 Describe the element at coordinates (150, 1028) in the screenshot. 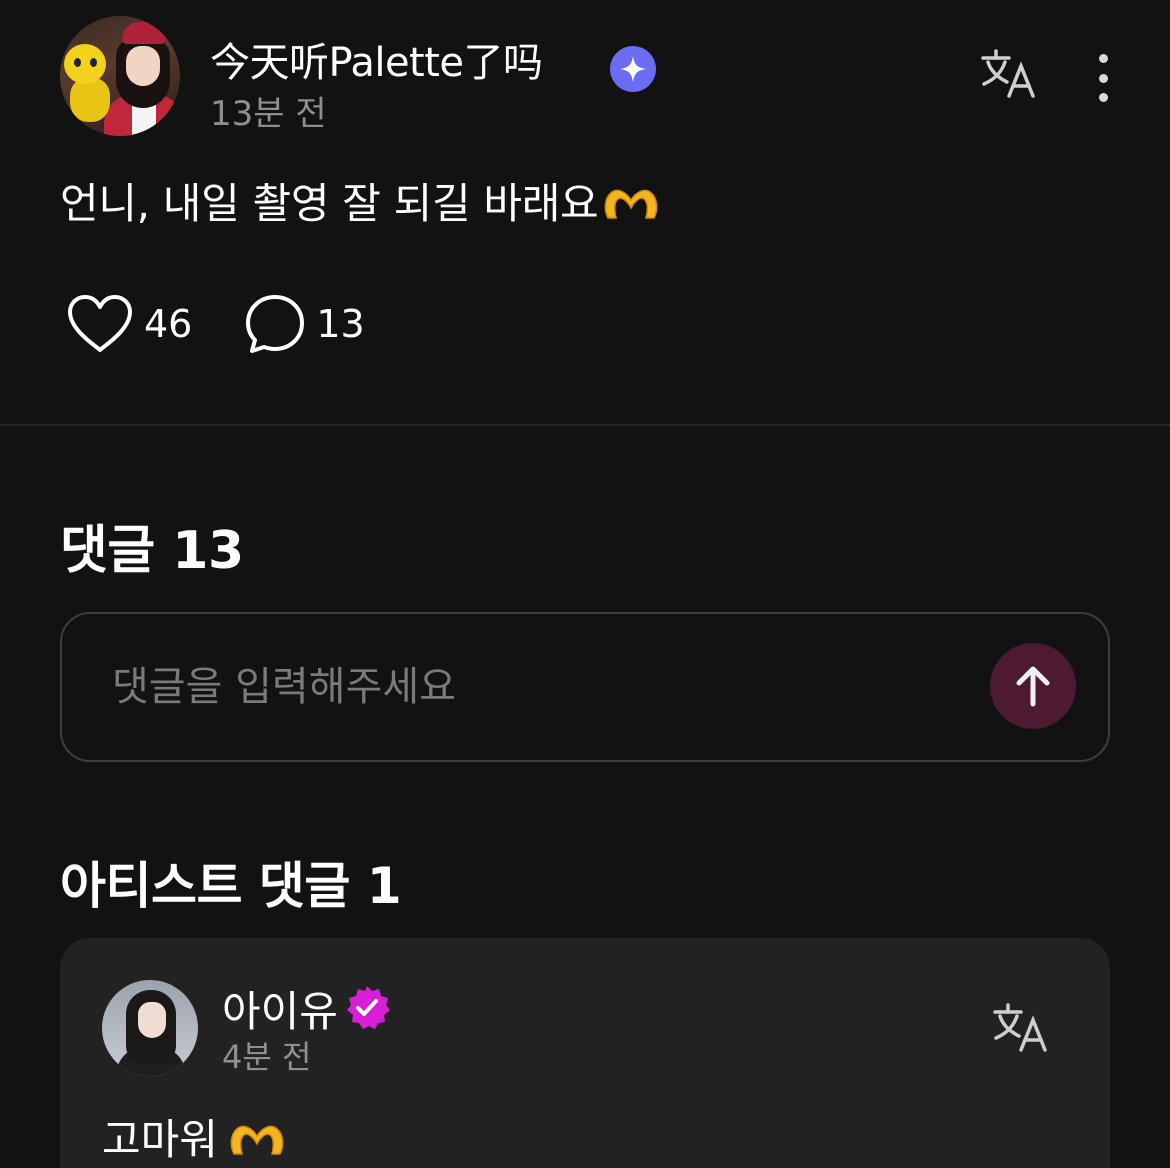

I see `artist-avatar` at that location.